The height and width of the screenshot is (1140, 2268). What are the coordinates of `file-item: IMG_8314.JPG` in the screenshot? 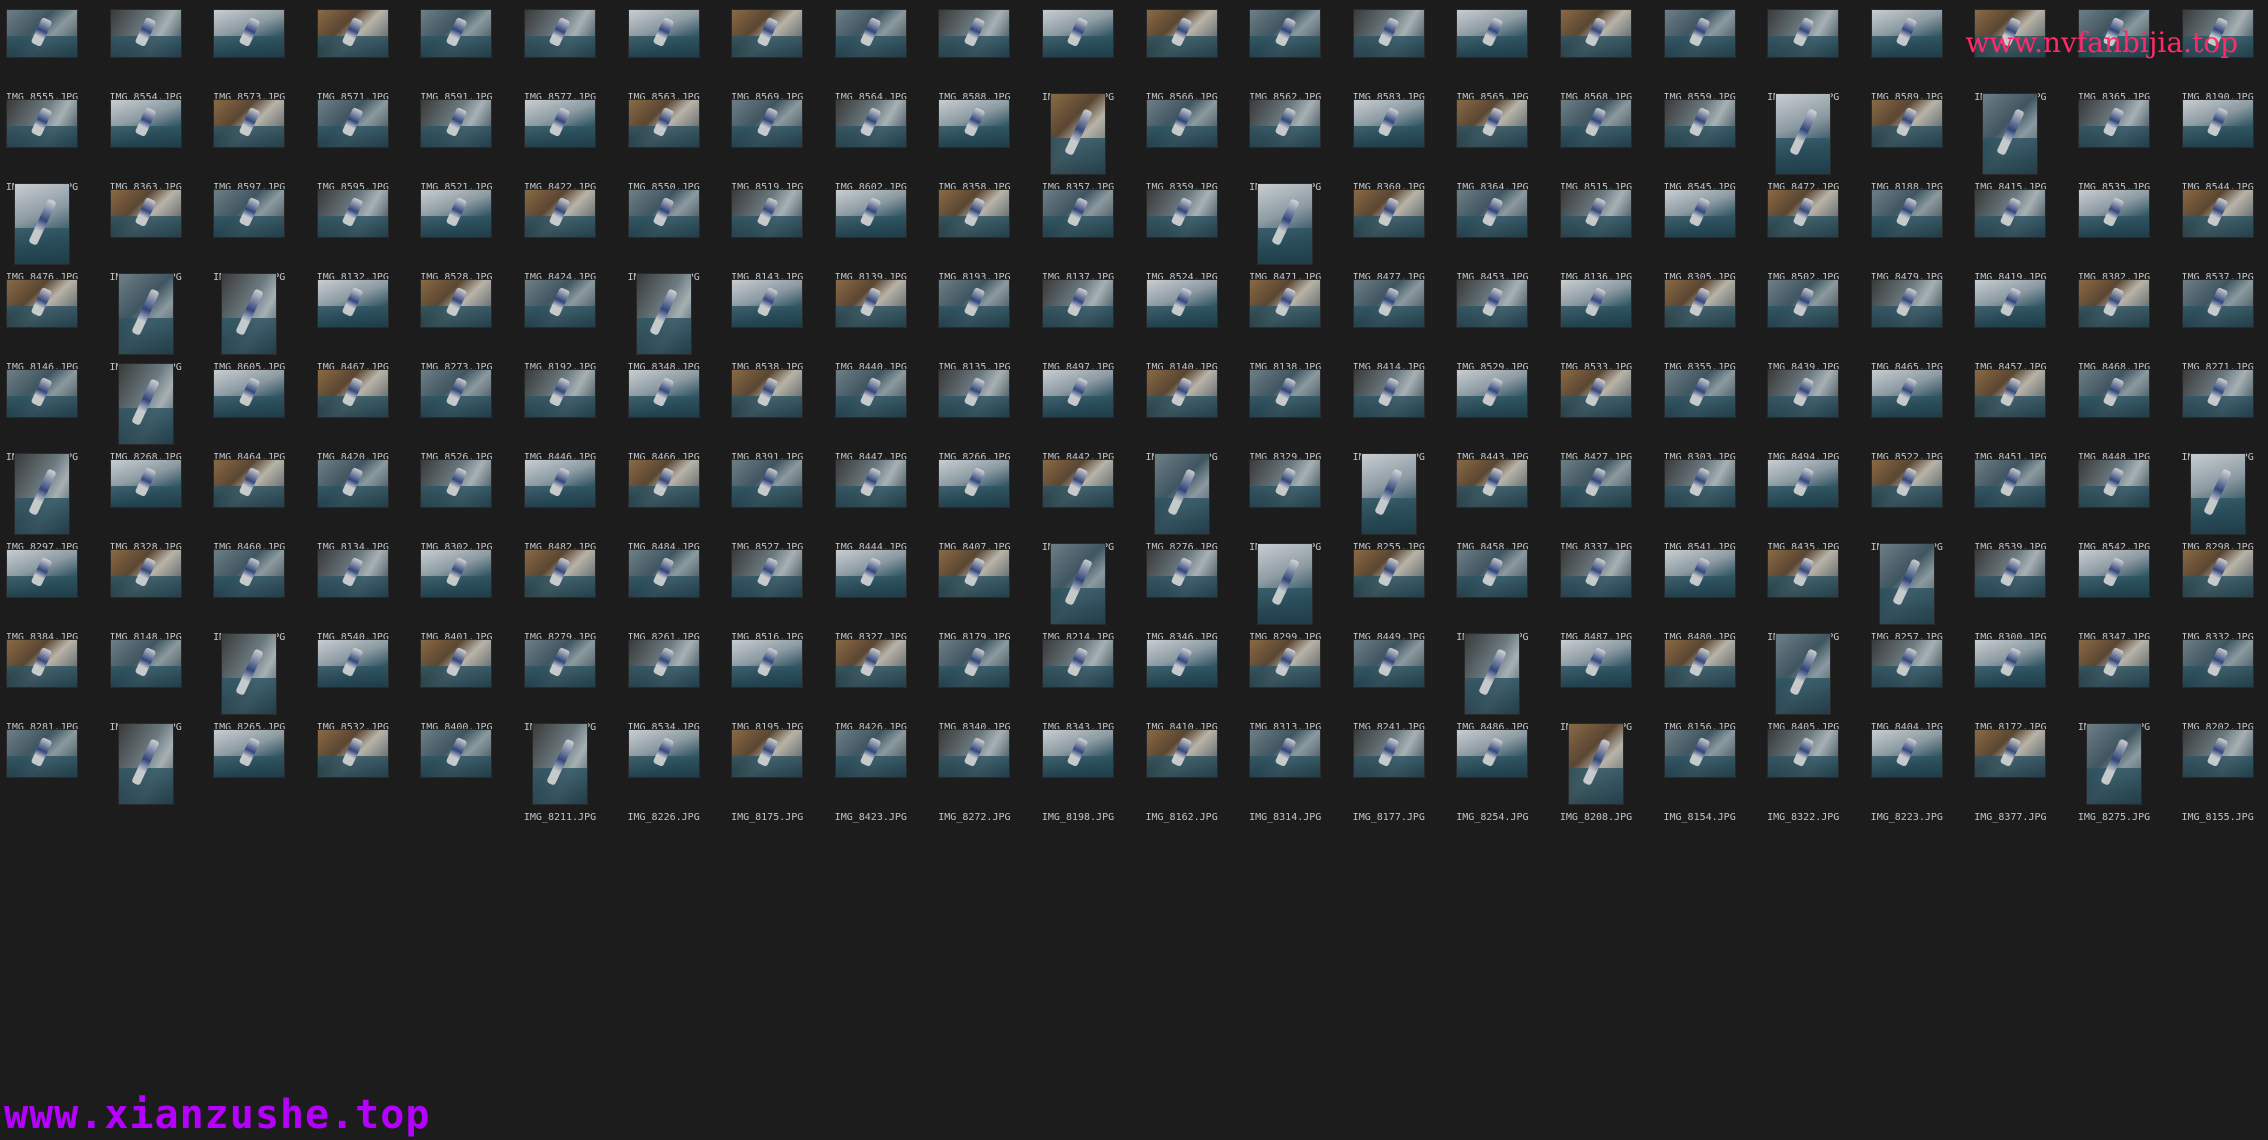 It's located at (1285, 789).